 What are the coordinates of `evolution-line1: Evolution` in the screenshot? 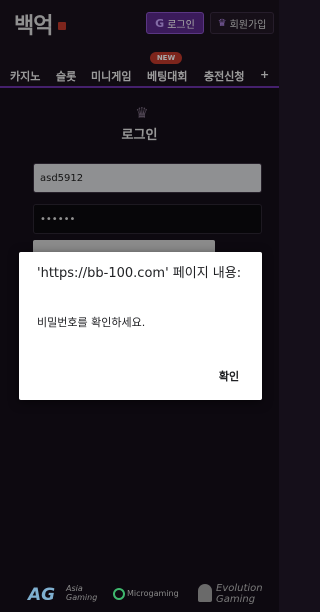 It's located at (239, 588).